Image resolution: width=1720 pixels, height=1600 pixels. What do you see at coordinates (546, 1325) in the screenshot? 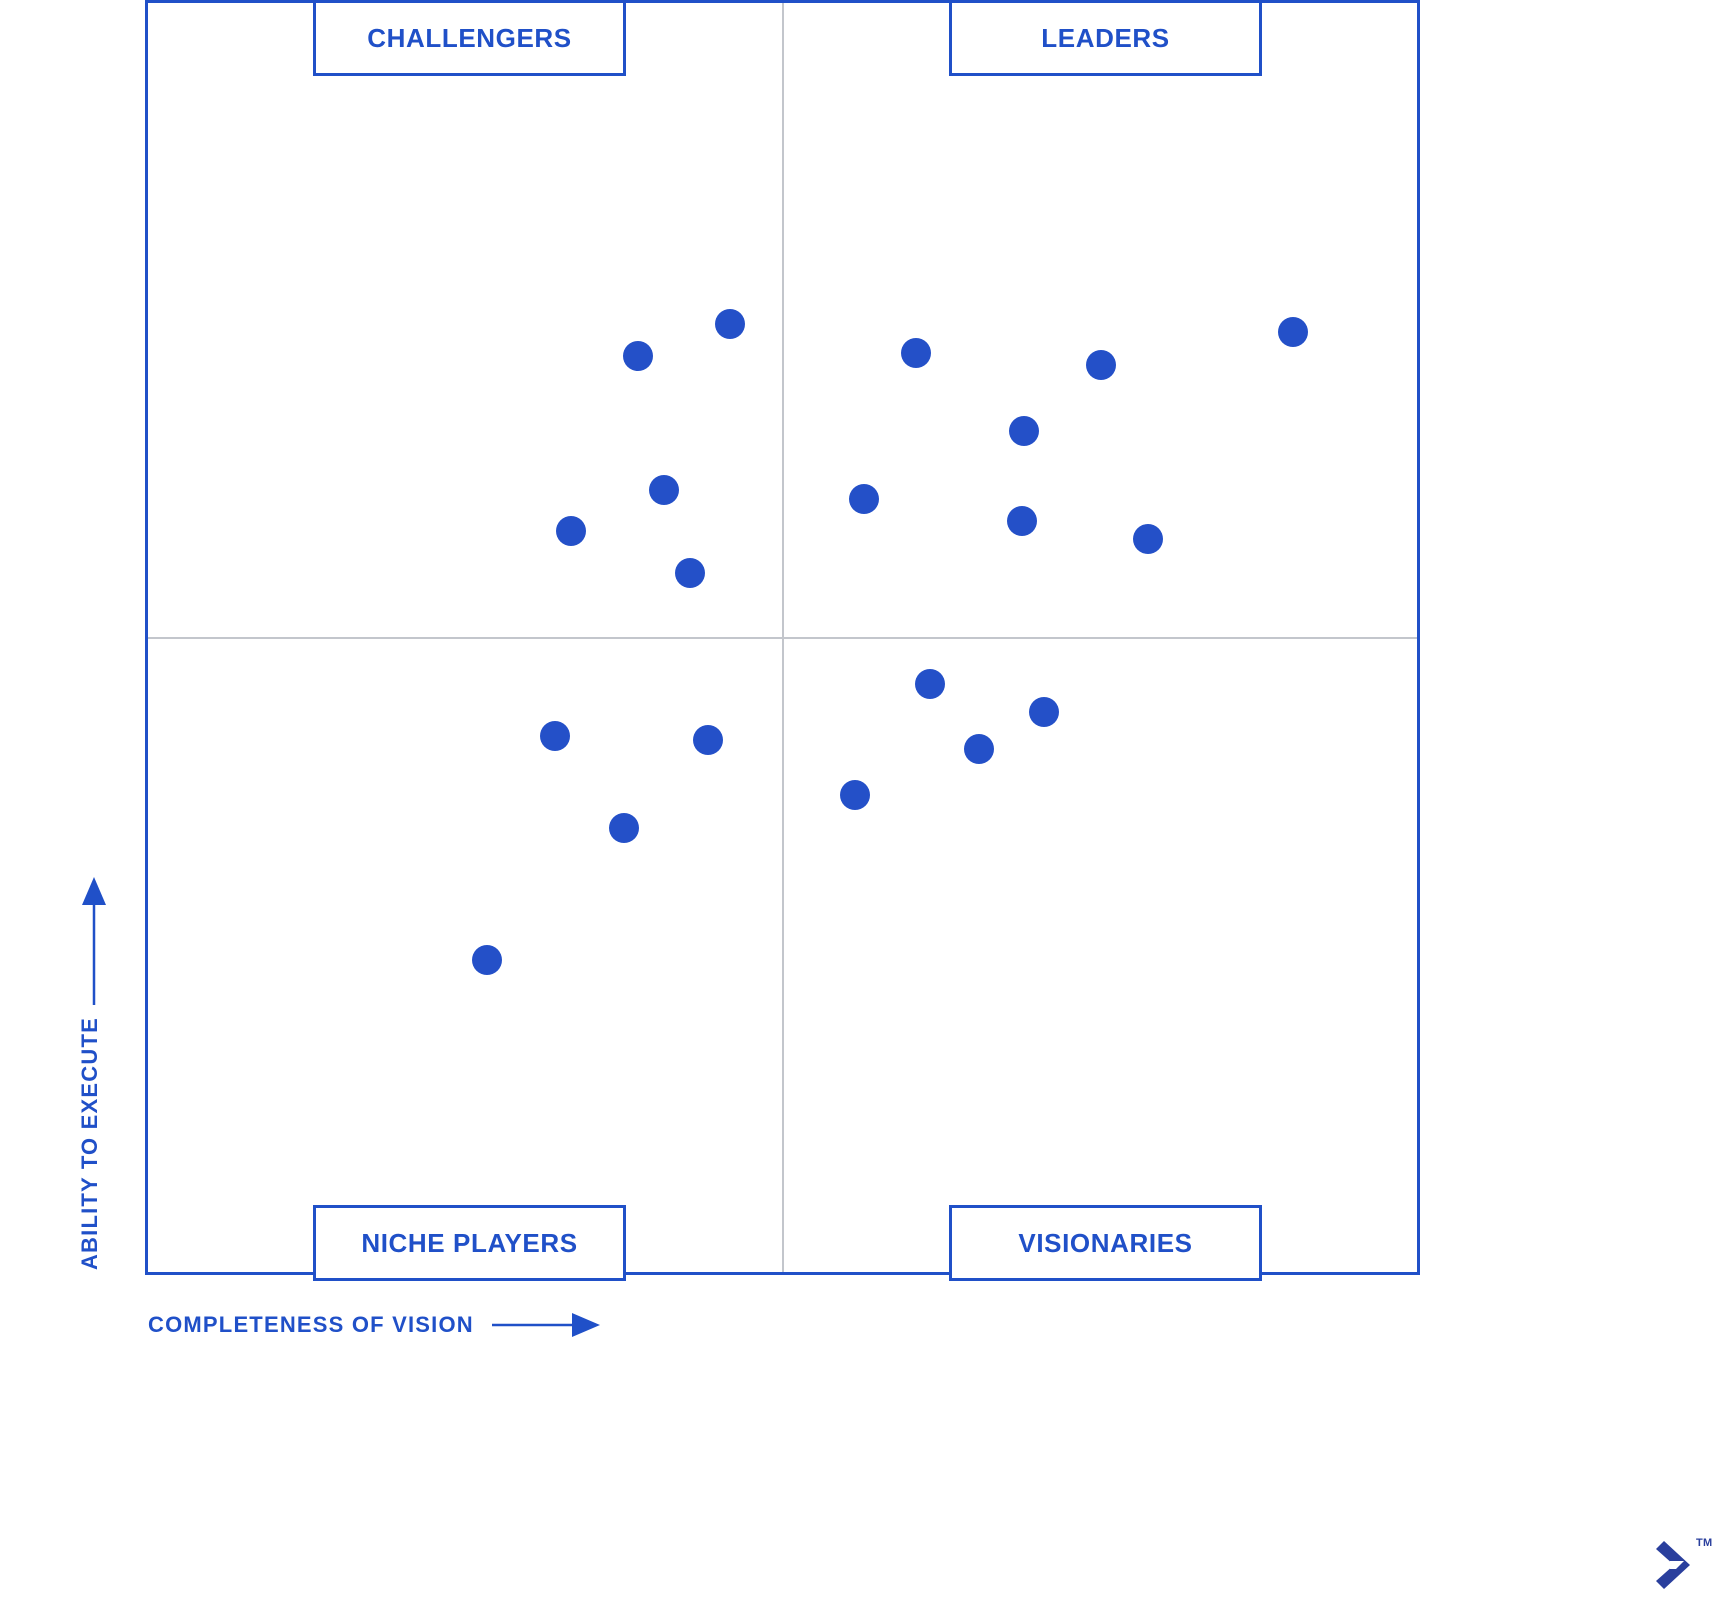
I see `x-axis-arrow-icon` at bounding box center [546, 1325].